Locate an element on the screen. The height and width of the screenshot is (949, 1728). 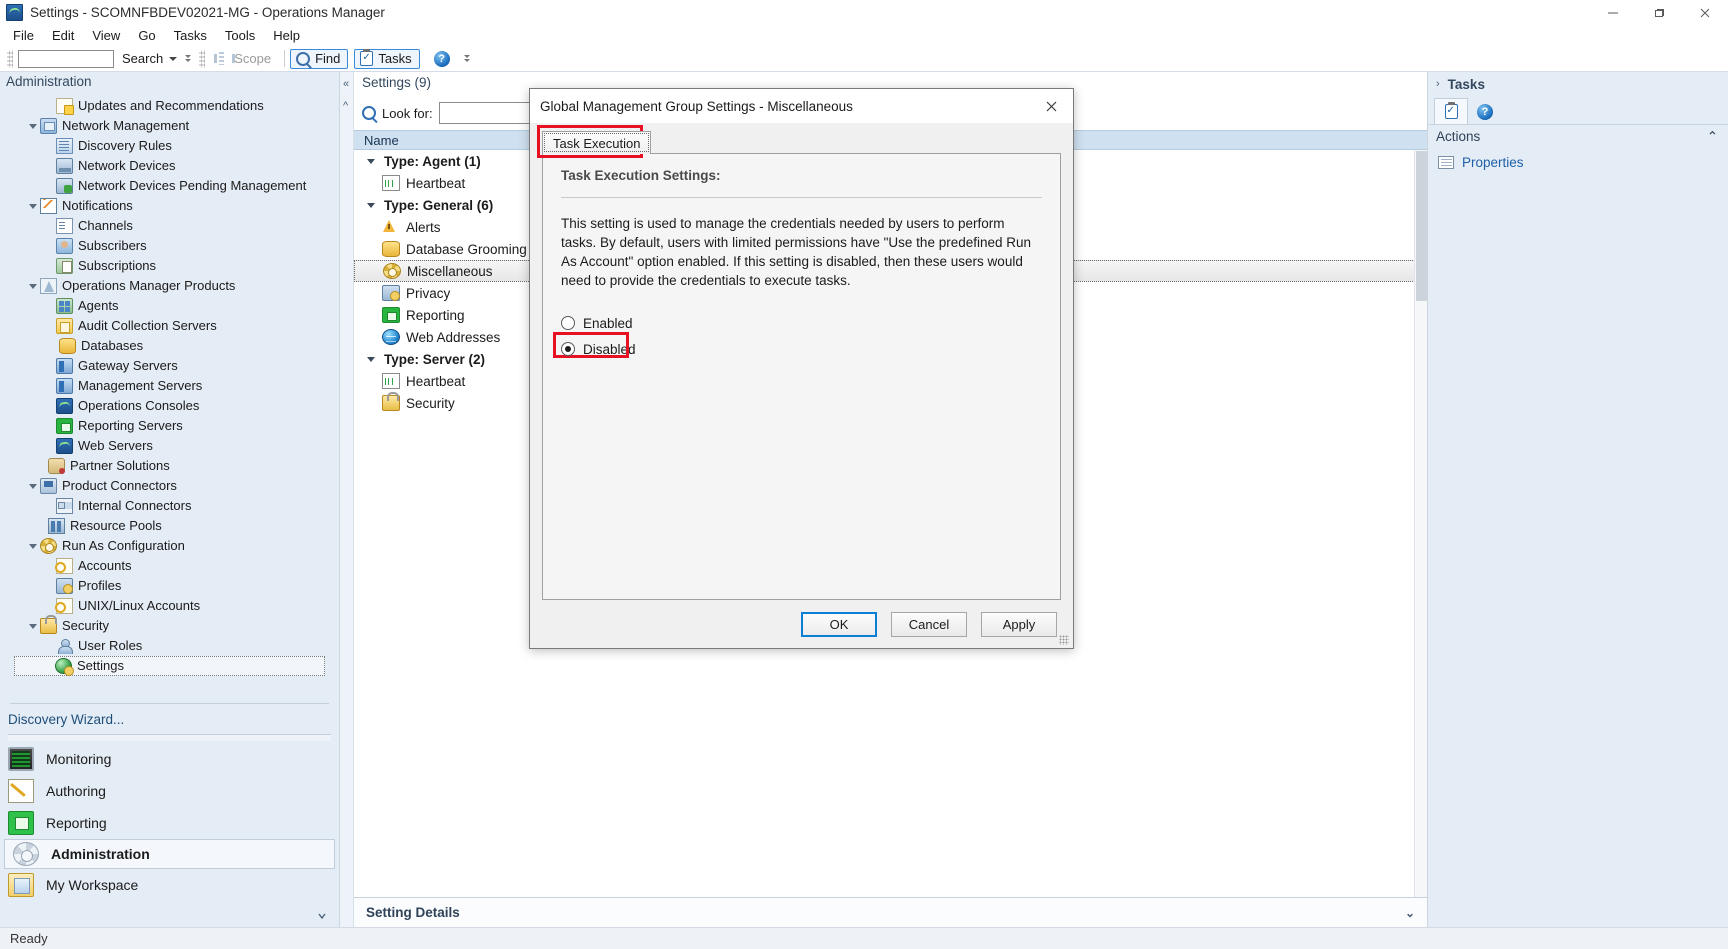
privacy-icon is located at coordinates (391, 293).